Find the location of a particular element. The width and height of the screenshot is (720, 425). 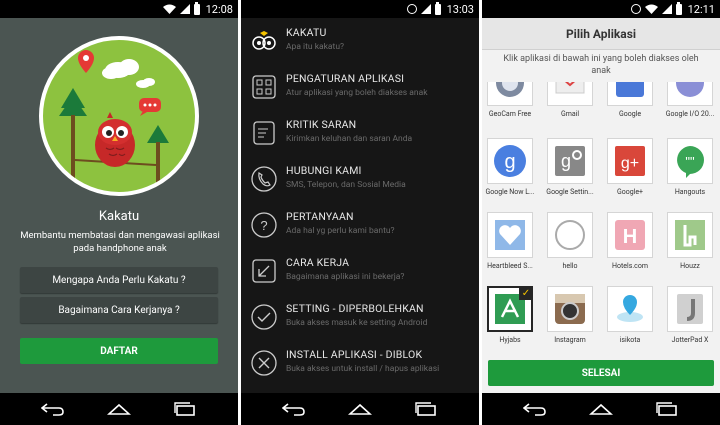

why-kakatu-button: Mengapa Anda Perlu Kakatu ? is located at coordinates (119, 280).